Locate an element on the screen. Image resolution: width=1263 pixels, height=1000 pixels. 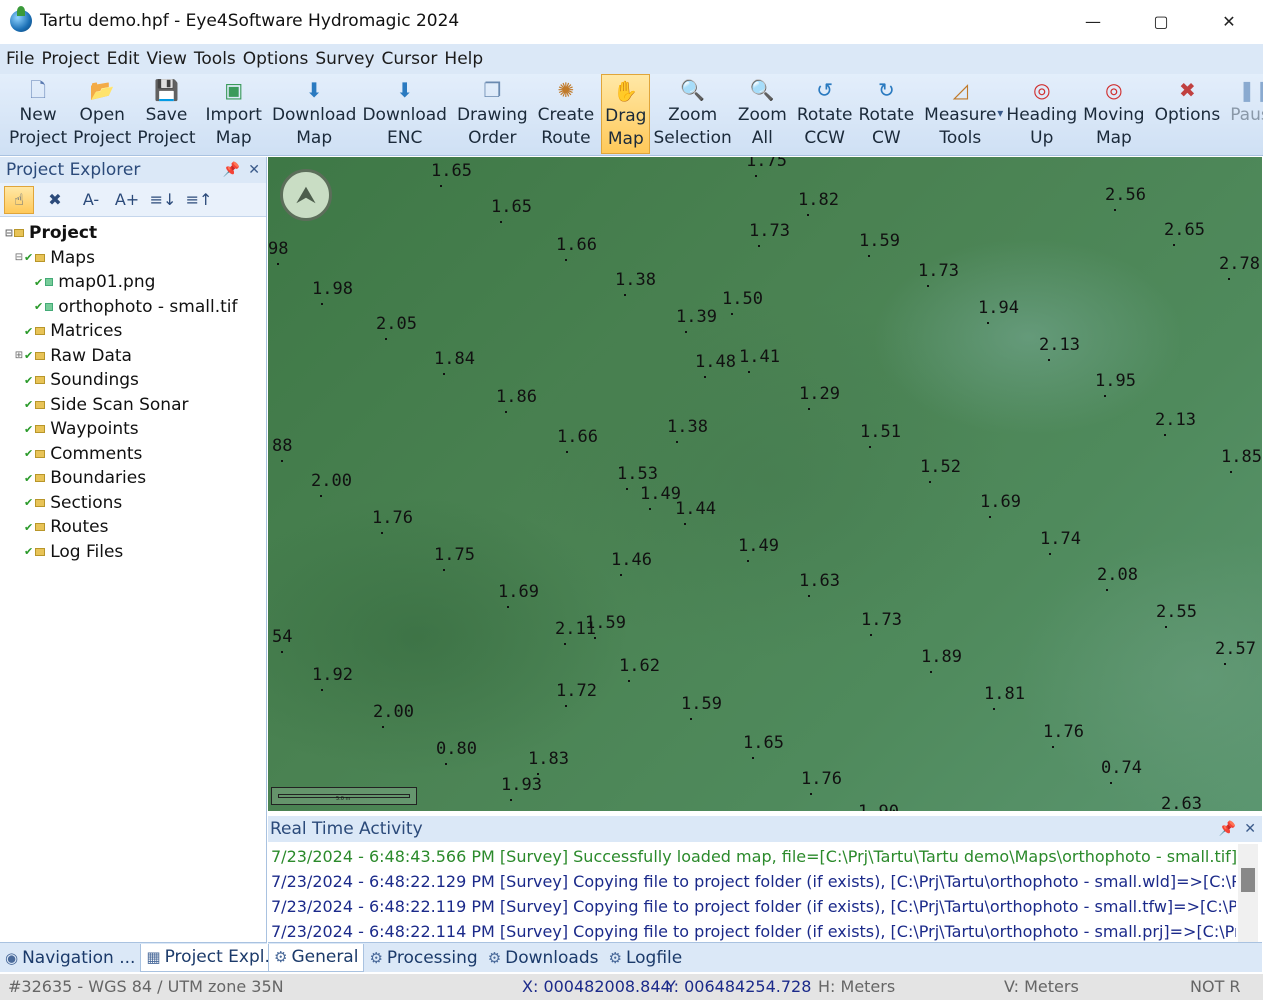
menu-project: Project is located at coordinates (70, 59).